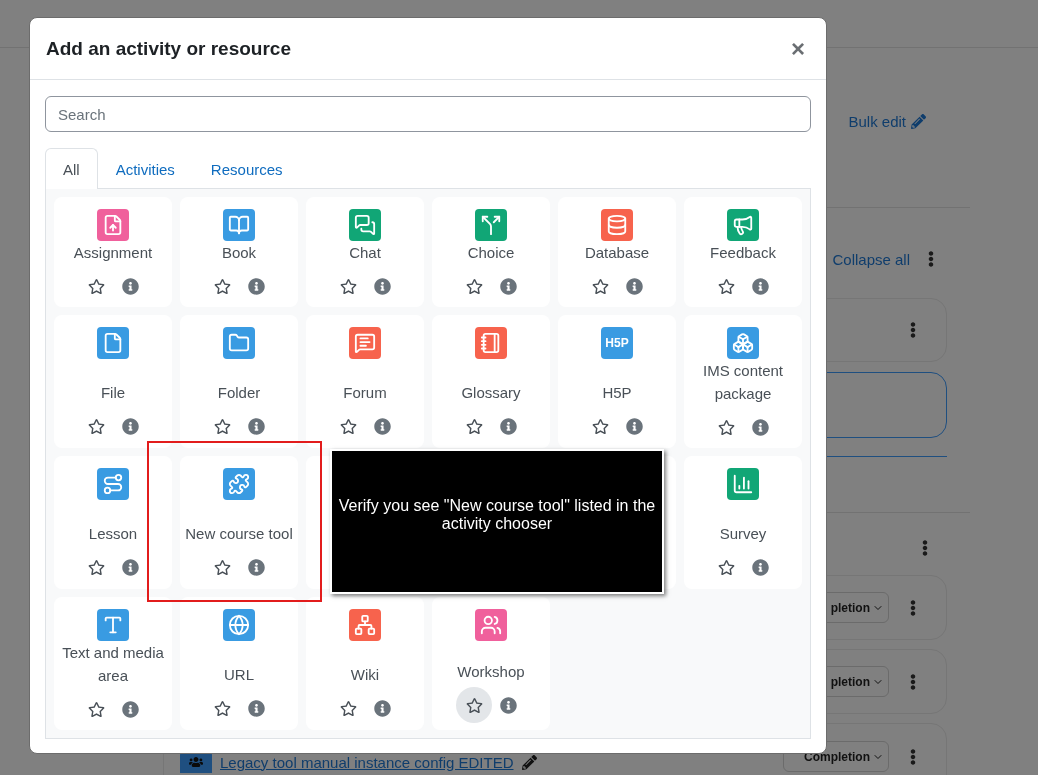  I want to click on logo-tile: H5P, so click(617, 343).